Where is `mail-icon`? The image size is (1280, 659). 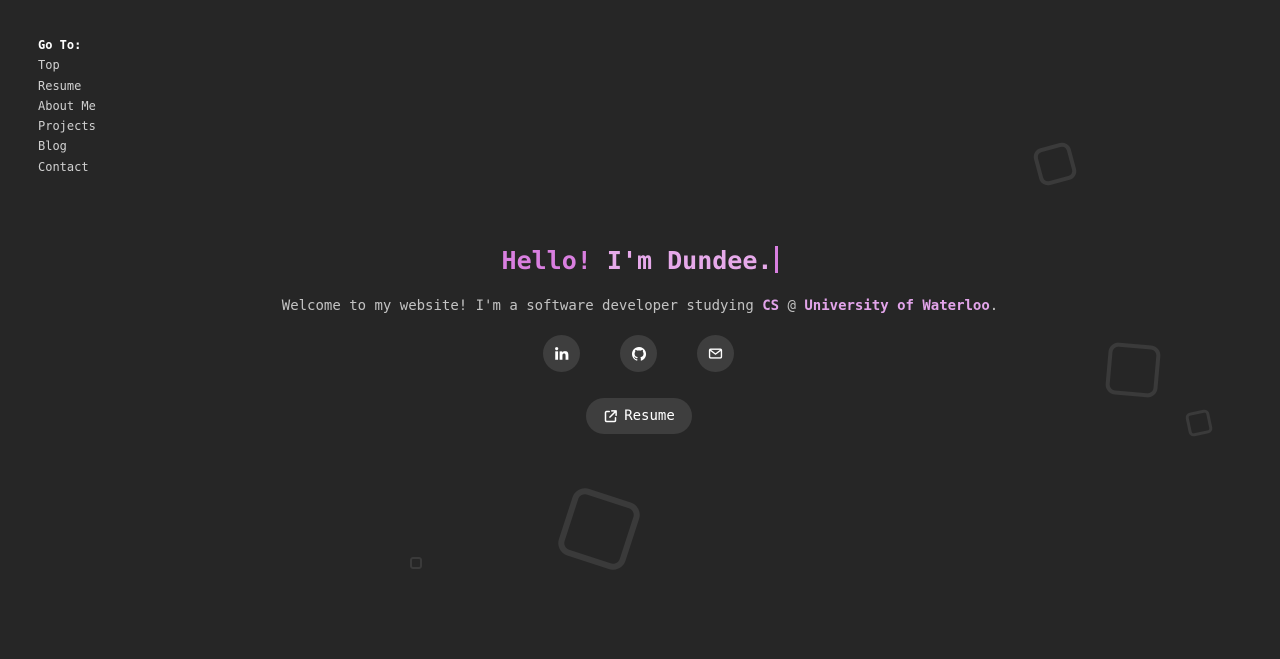
mail-icon is located at coordinates (715, 353).